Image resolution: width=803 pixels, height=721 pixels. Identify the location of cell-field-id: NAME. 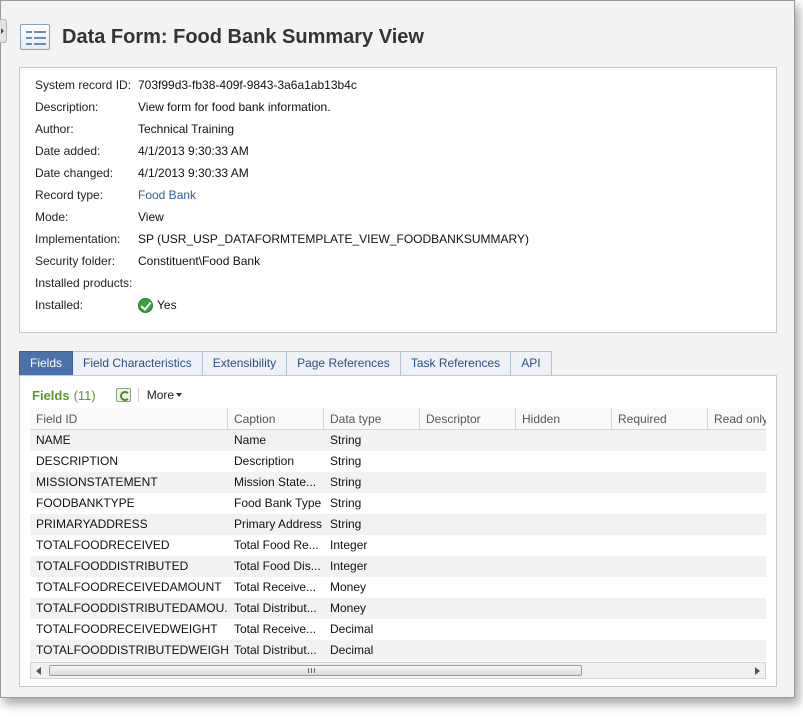
(53, 440).